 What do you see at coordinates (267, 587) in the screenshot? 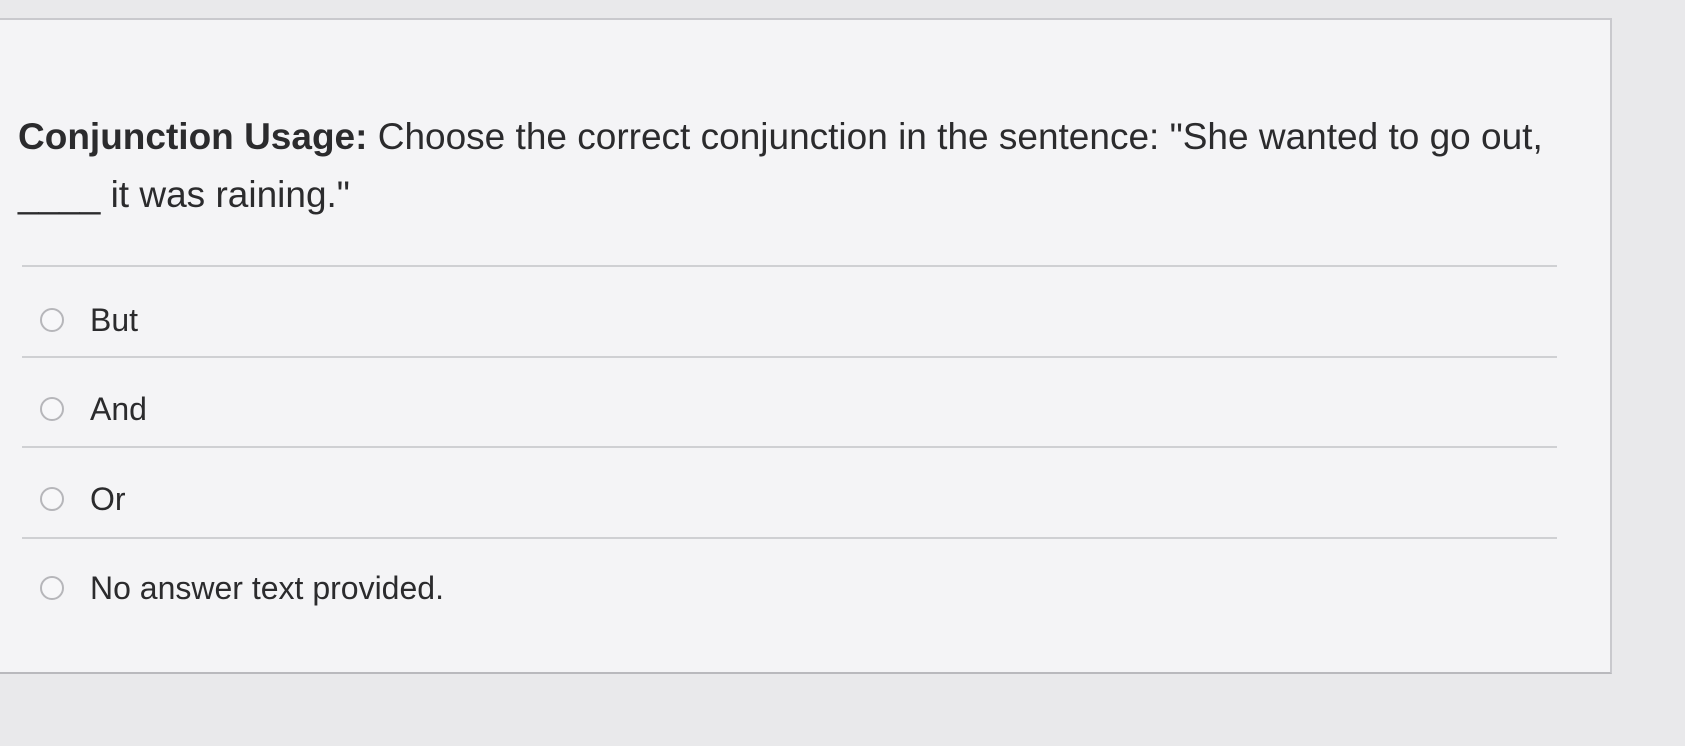
I see `answer-option-label: No answer text provided.` at bounding box center [267, 587].